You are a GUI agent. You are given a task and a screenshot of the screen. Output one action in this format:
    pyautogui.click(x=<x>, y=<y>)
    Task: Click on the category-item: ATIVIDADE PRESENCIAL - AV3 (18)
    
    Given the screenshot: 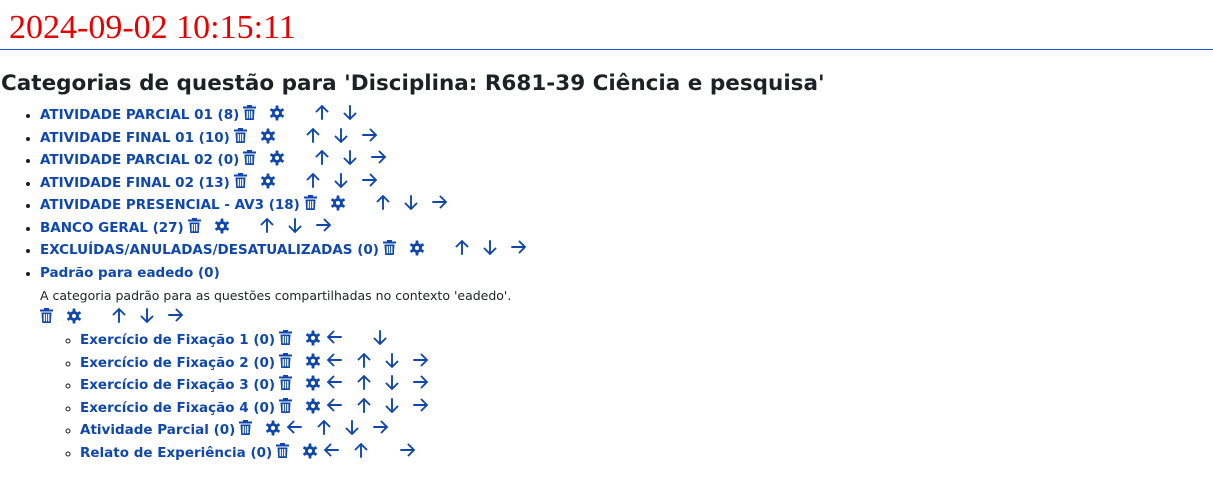 What is the action you would take?
    pyautogui.click(x=283, y=205)
    